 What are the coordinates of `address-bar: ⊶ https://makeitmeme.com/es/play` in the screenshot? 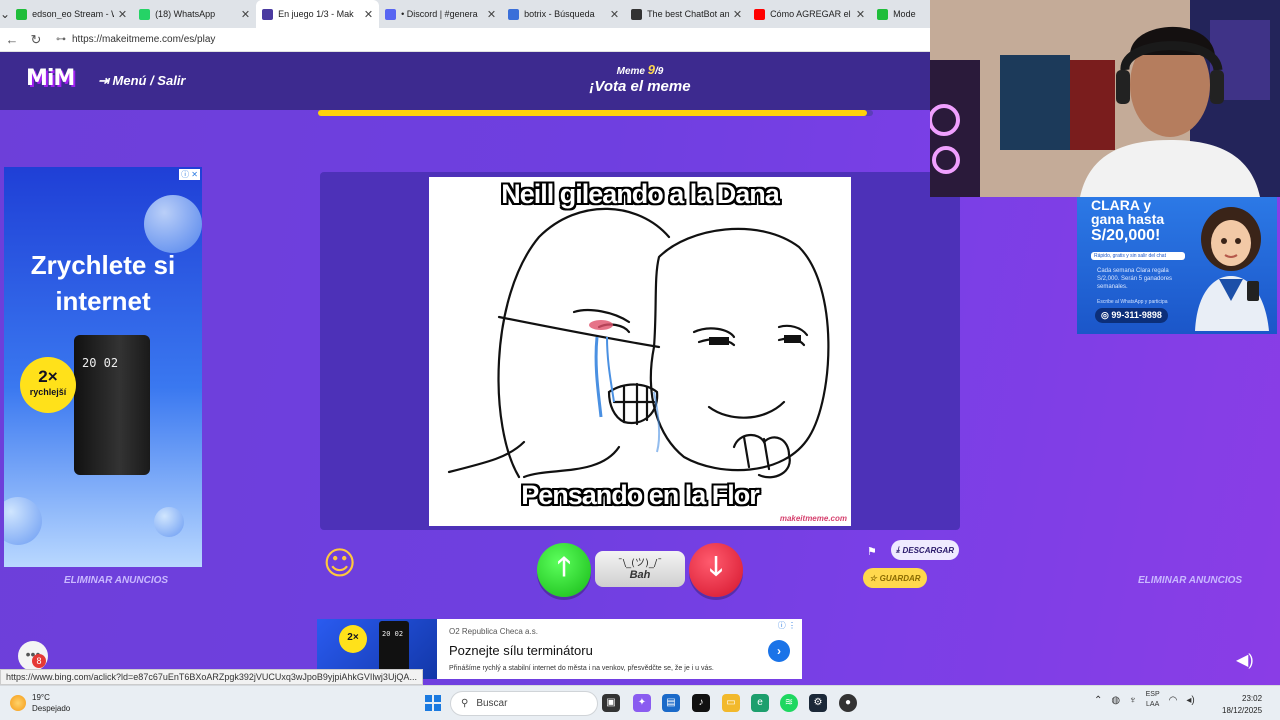 It's located at (493, 40).